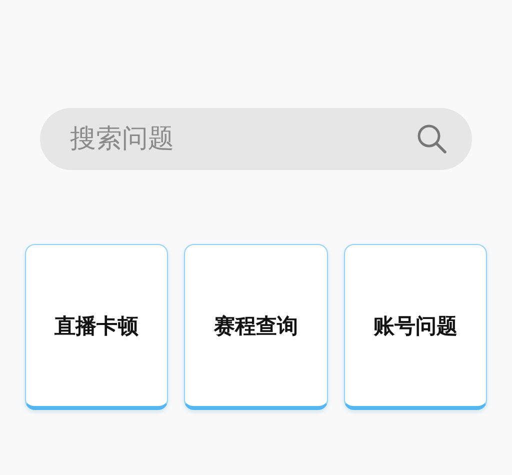 This screenshot has width=512, height=475. What do you see at coordinates (432, 139) in the screenshot?
I see `search-icon` at bounding box center [432, 139].